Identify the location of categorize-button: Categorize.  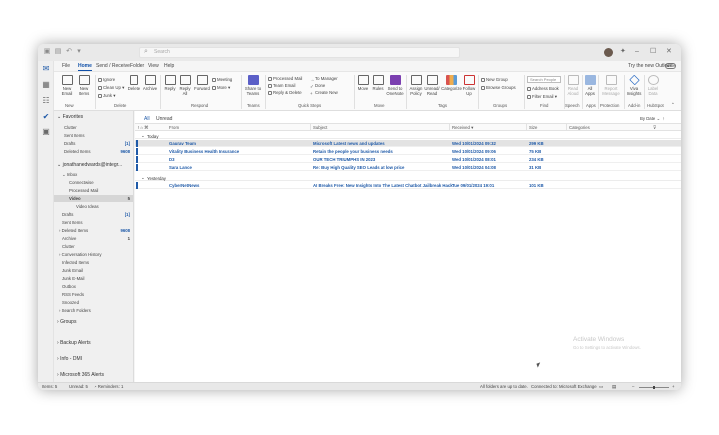
(451, 83).